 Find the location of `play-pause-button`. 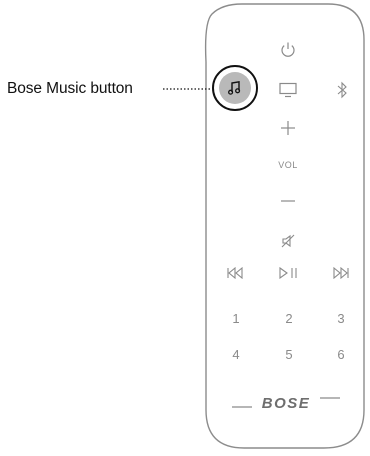

play-pause-button is located at coordinates (289, 273).